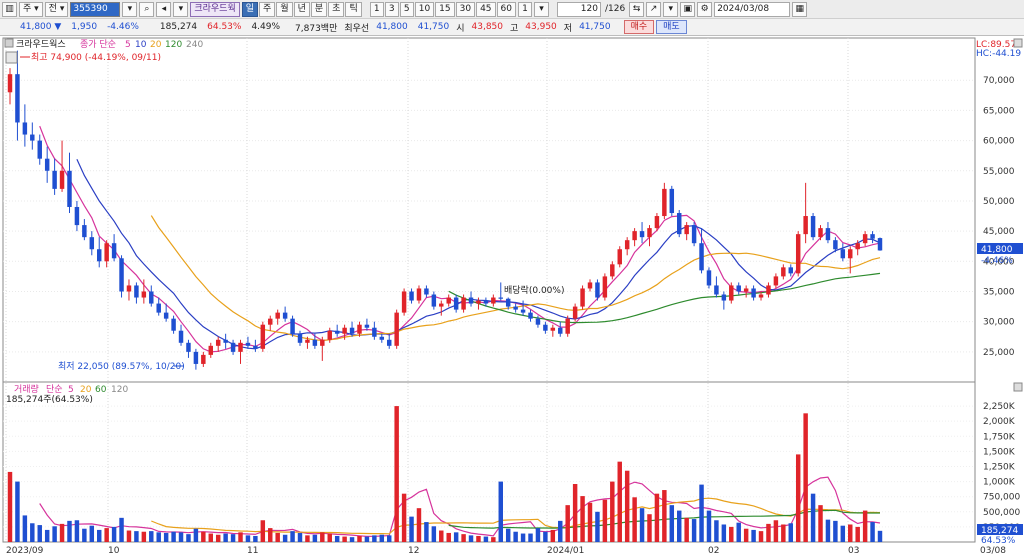  What do you see at coordinates (671, 9) in the screenshot?
I see `trend-dropdown-icon: ▾` at bounding box center [671, 9].